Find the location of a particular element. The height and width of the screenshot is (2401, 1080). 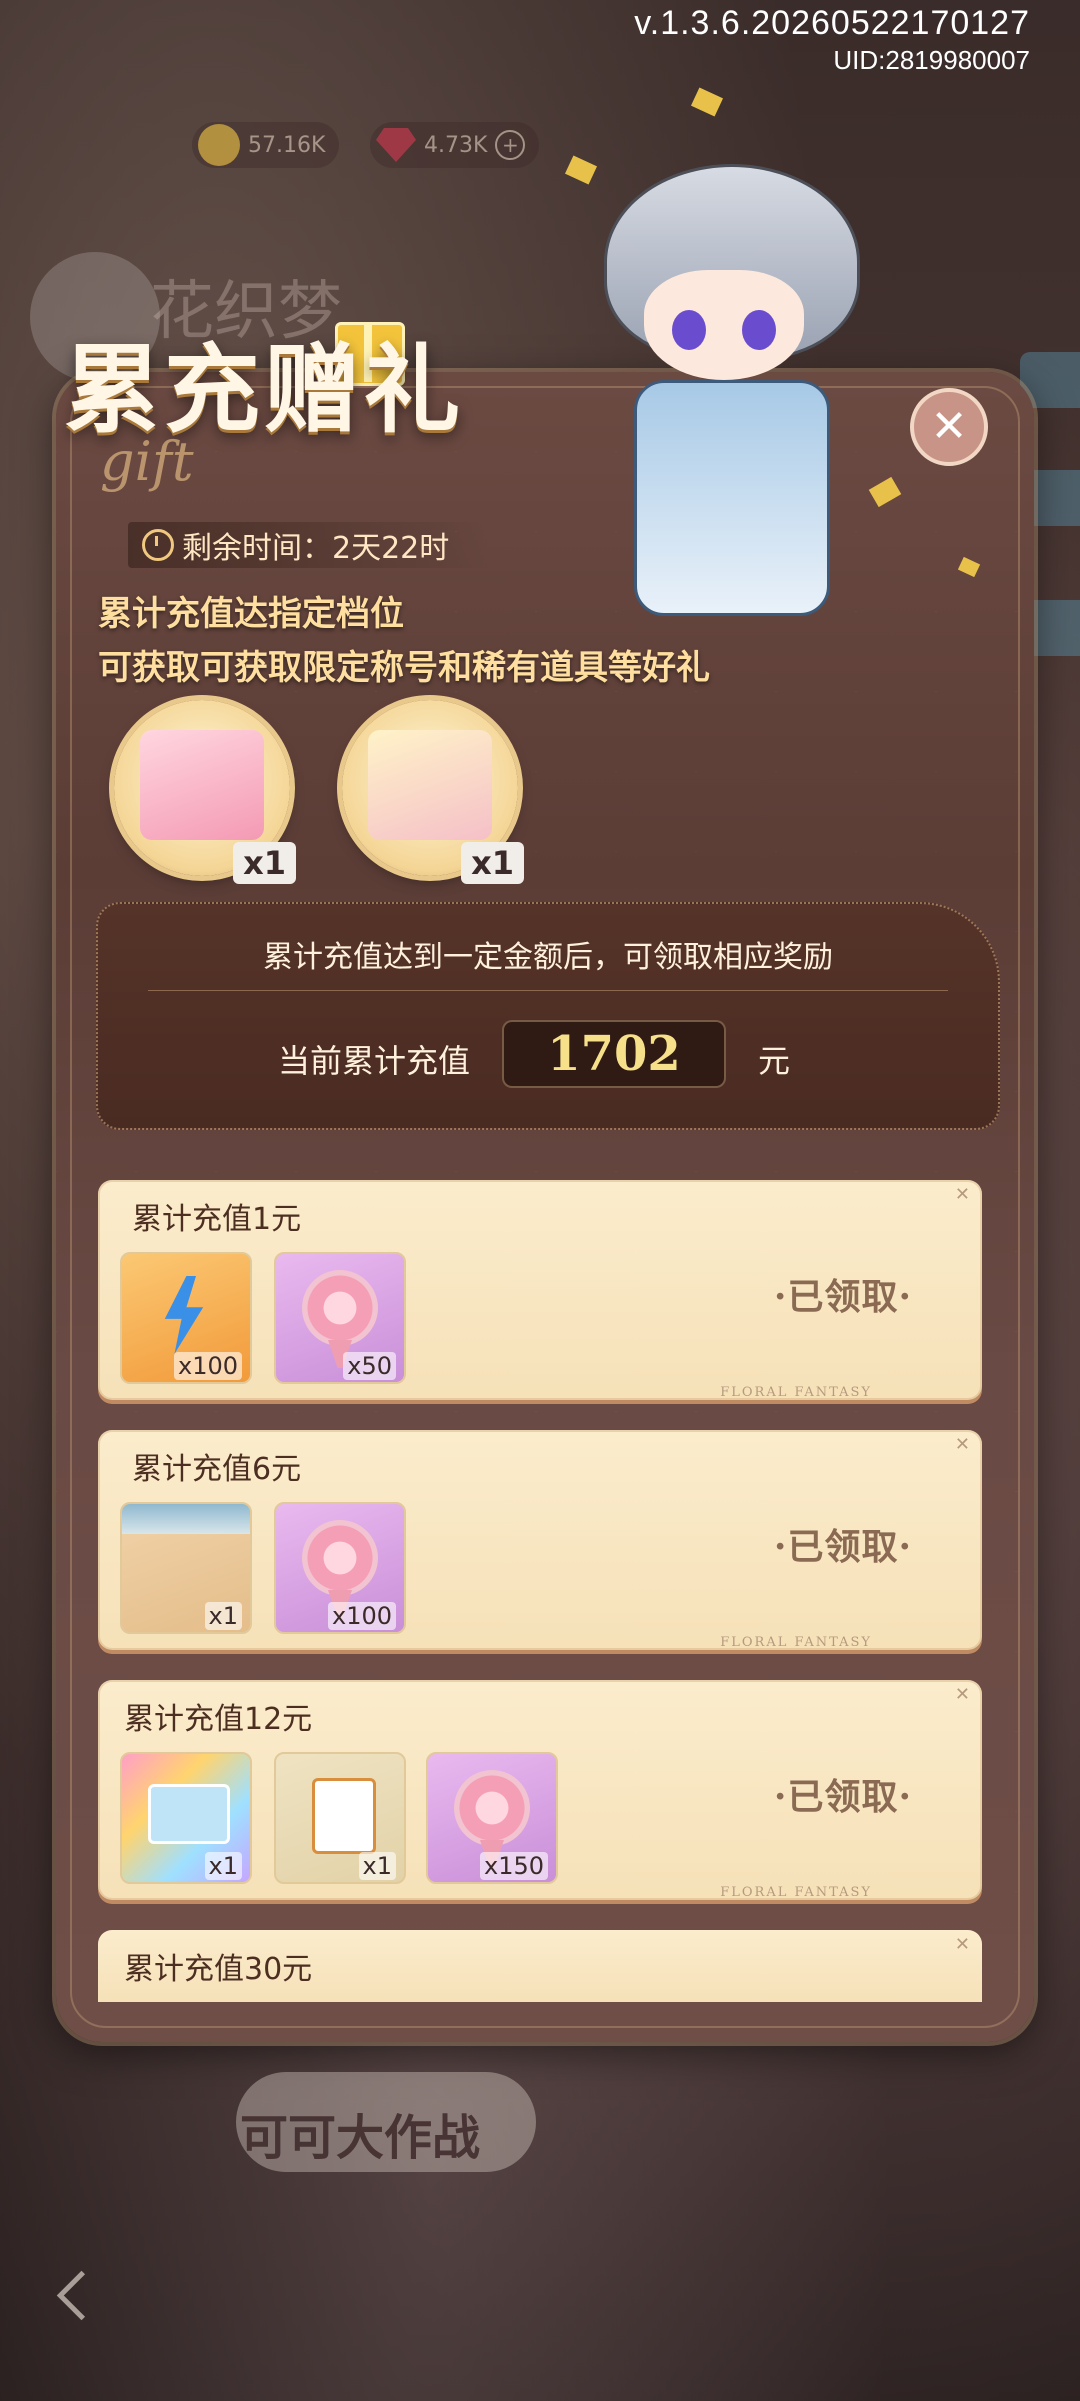

panel-title-script: gift is located at coordinates (147, 461).